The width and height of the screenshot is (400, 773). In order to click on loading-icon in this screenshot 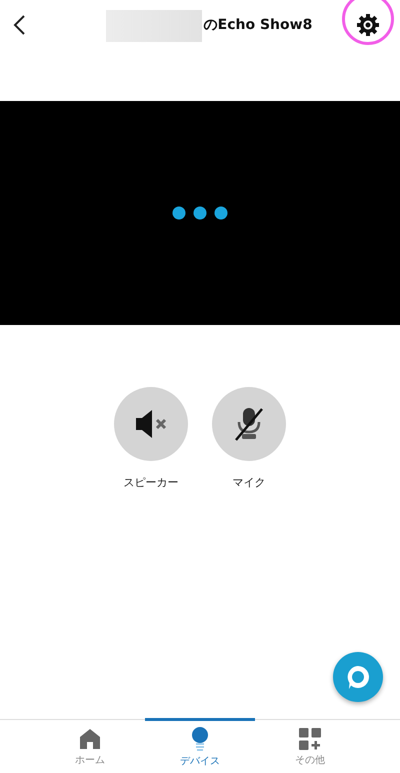, I will do `click(200, 213)`.